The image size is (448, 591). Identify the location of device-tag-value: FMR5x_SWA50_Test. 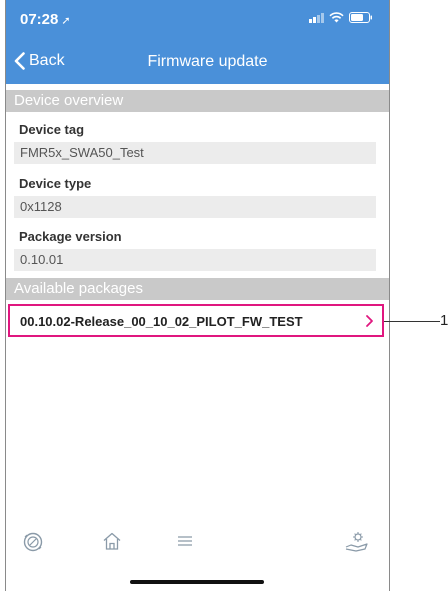
(195, 153).